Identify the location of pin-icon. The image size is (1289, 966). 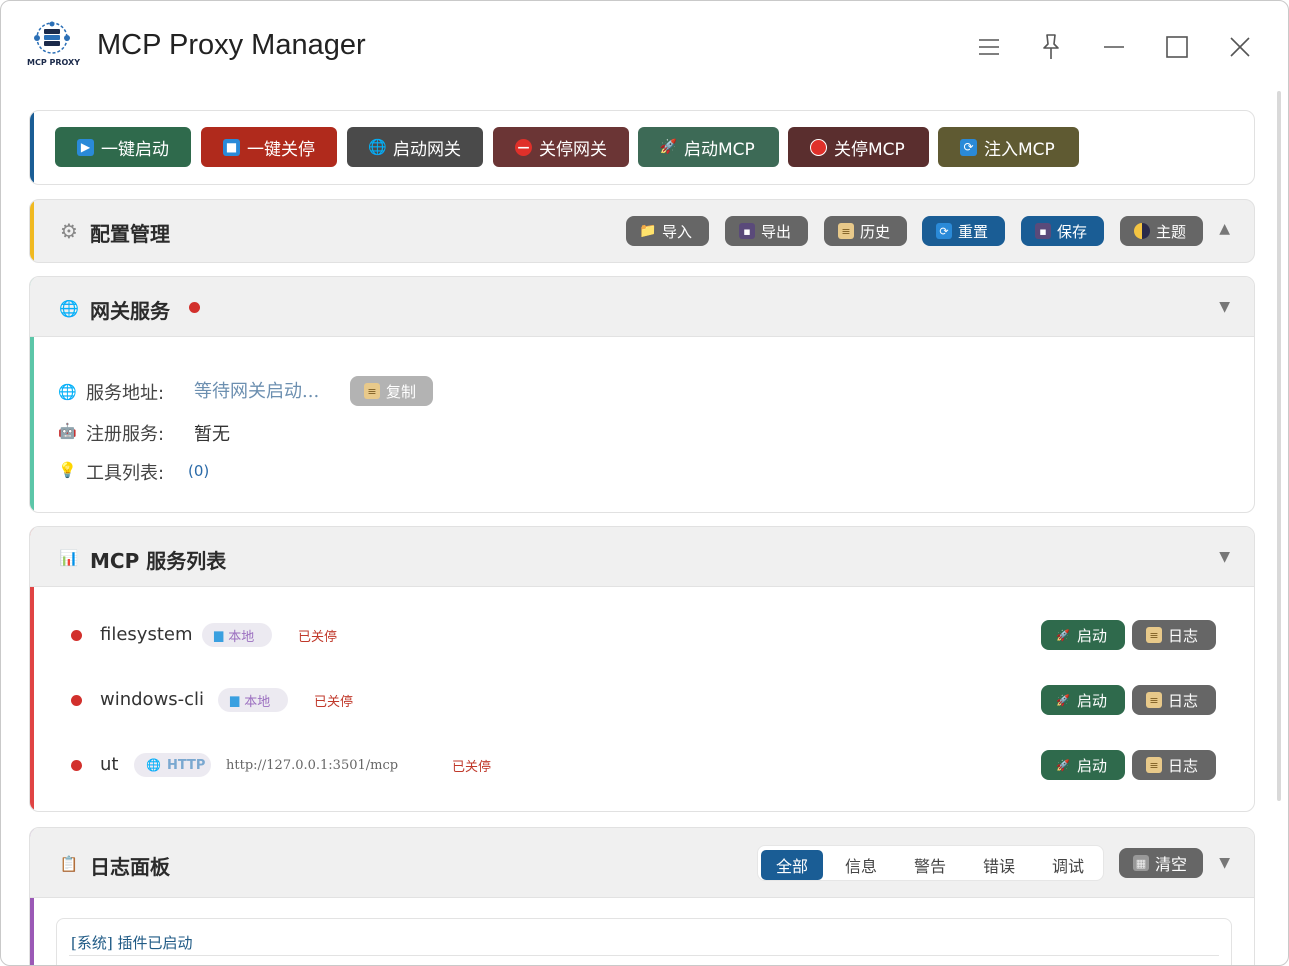
(1051, 46).